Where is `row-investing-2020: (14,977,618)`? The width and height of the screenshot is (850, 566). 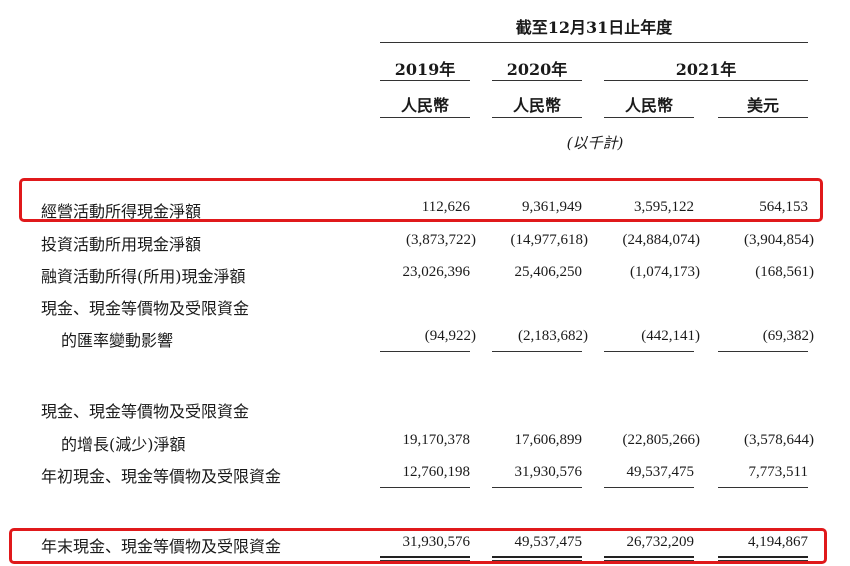 row-investing-2020: (14,977,618) is located at coordinates (549, 240).